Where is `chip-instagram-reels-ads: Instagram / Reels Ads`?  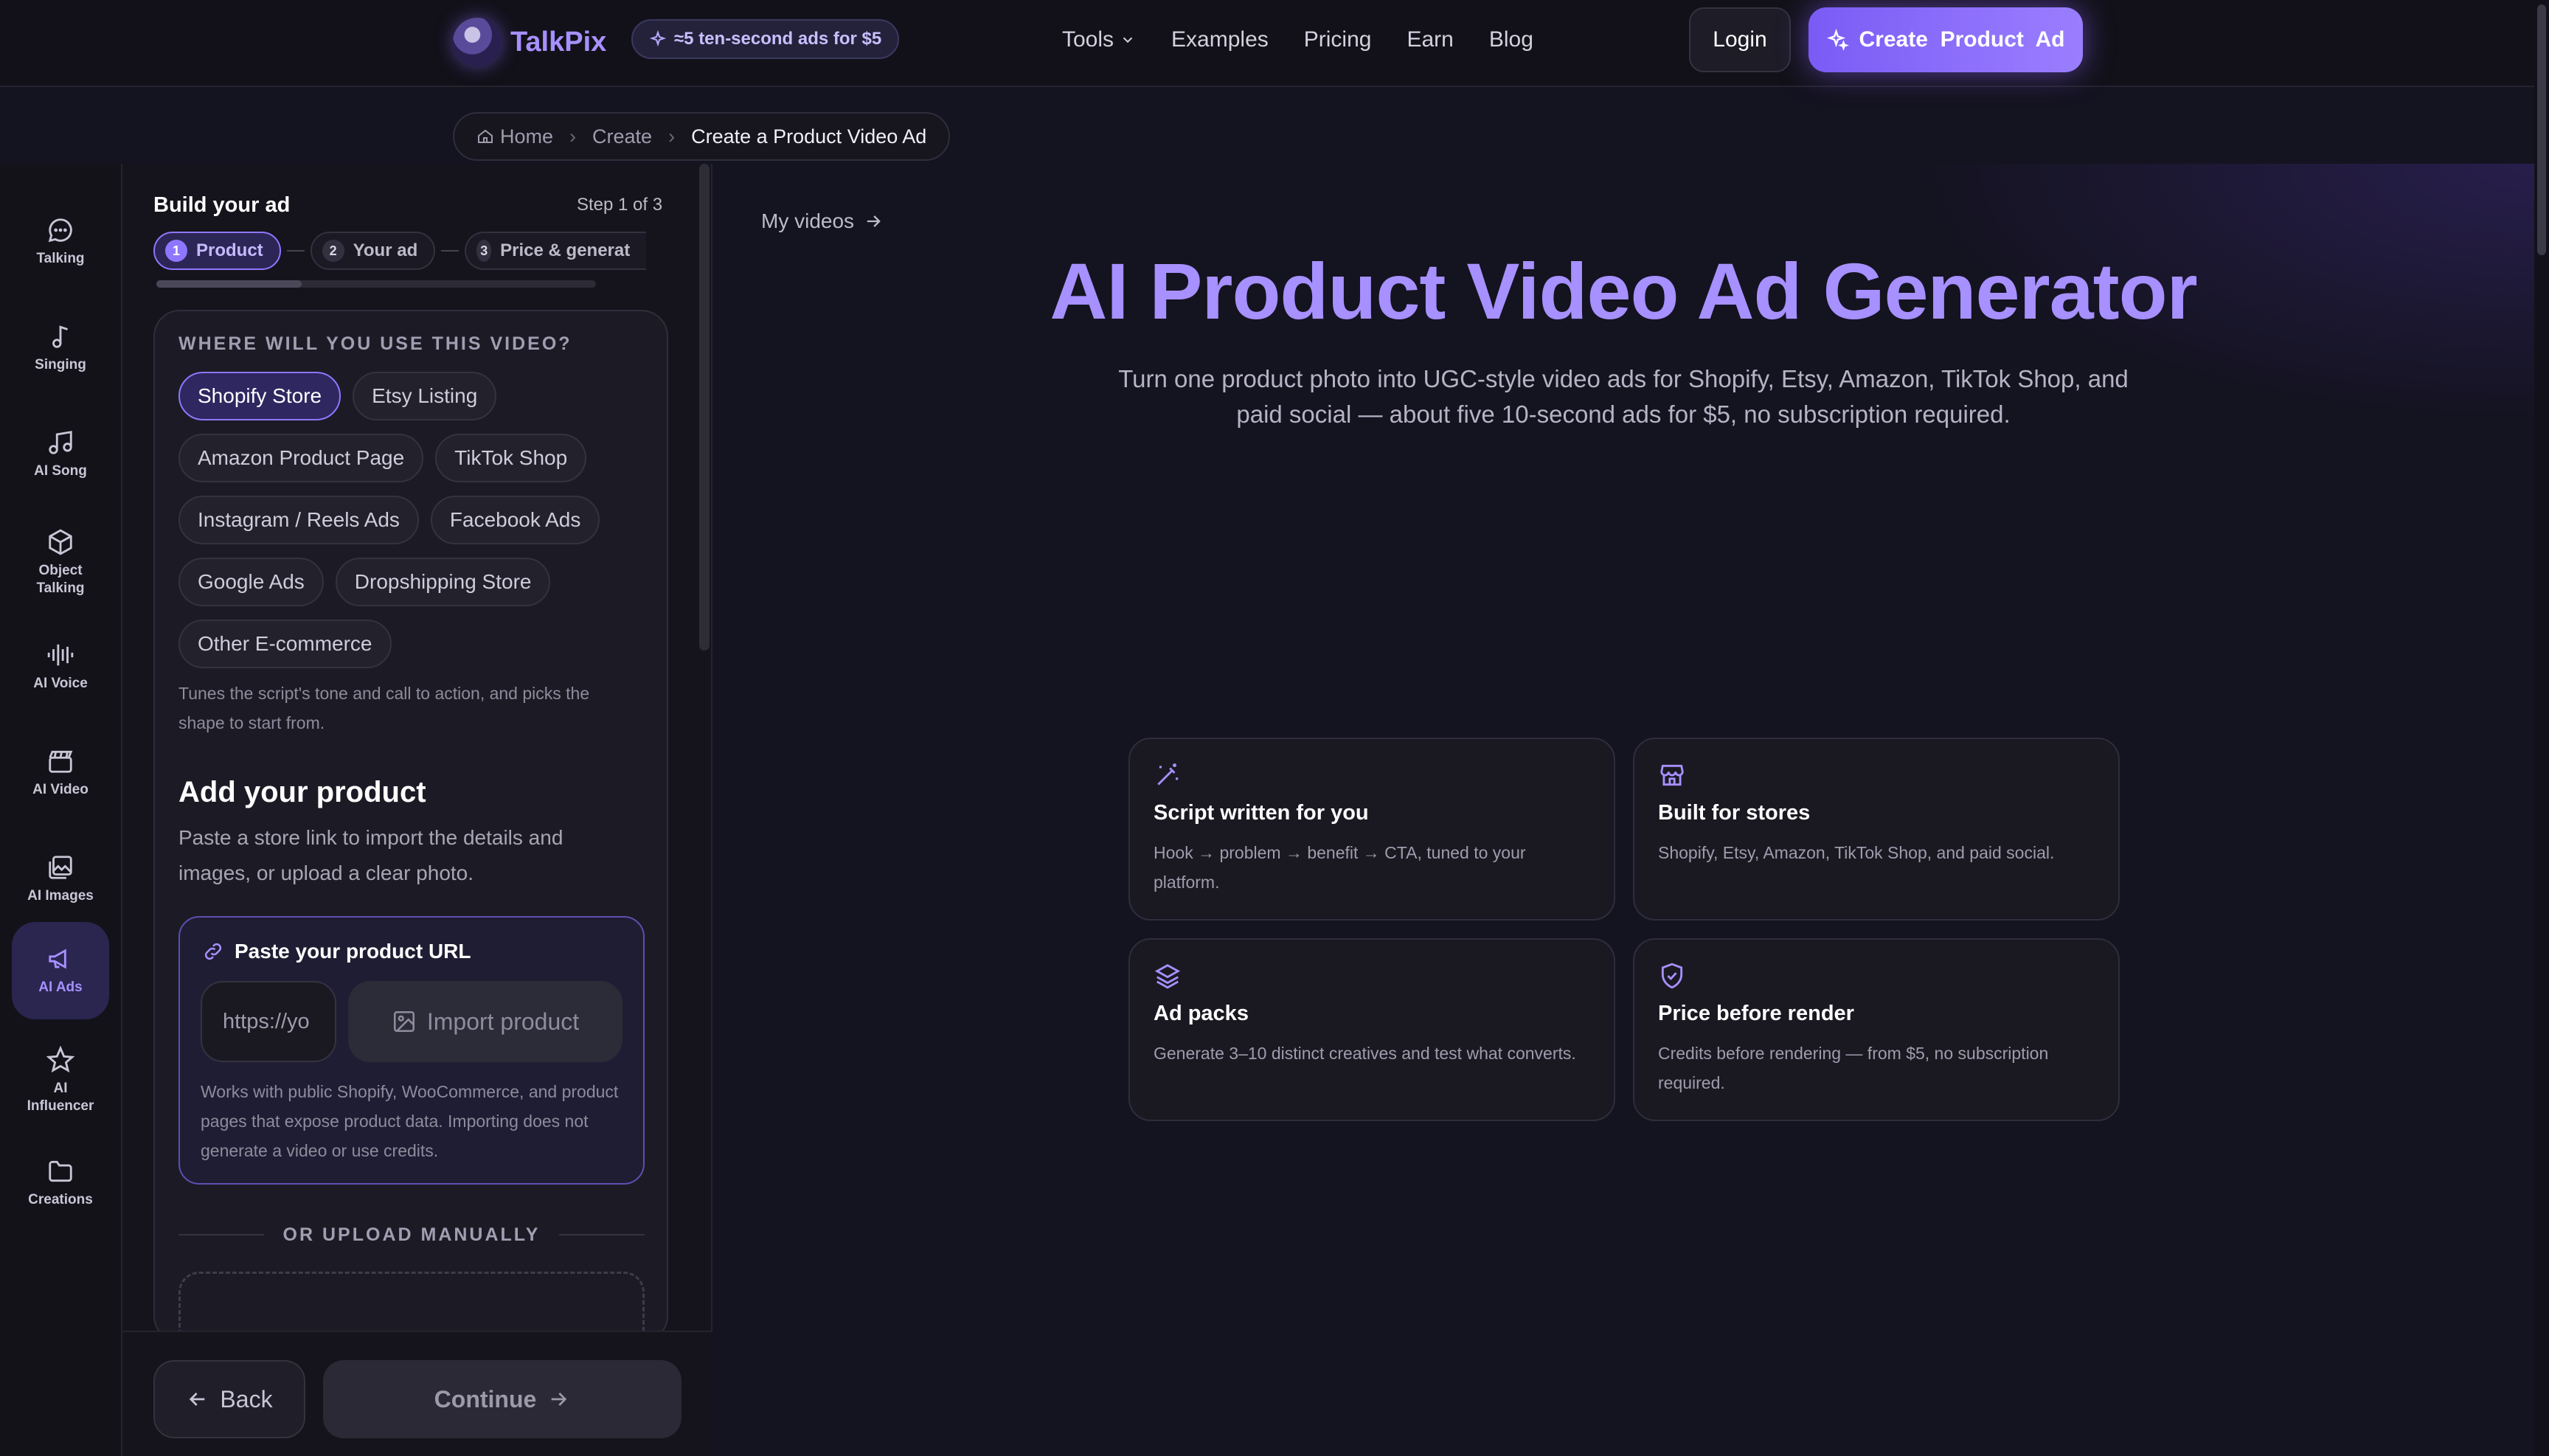 chip-instagram-reels-ads: Instagram / Reels Ads is located at coordinates (298, 520).